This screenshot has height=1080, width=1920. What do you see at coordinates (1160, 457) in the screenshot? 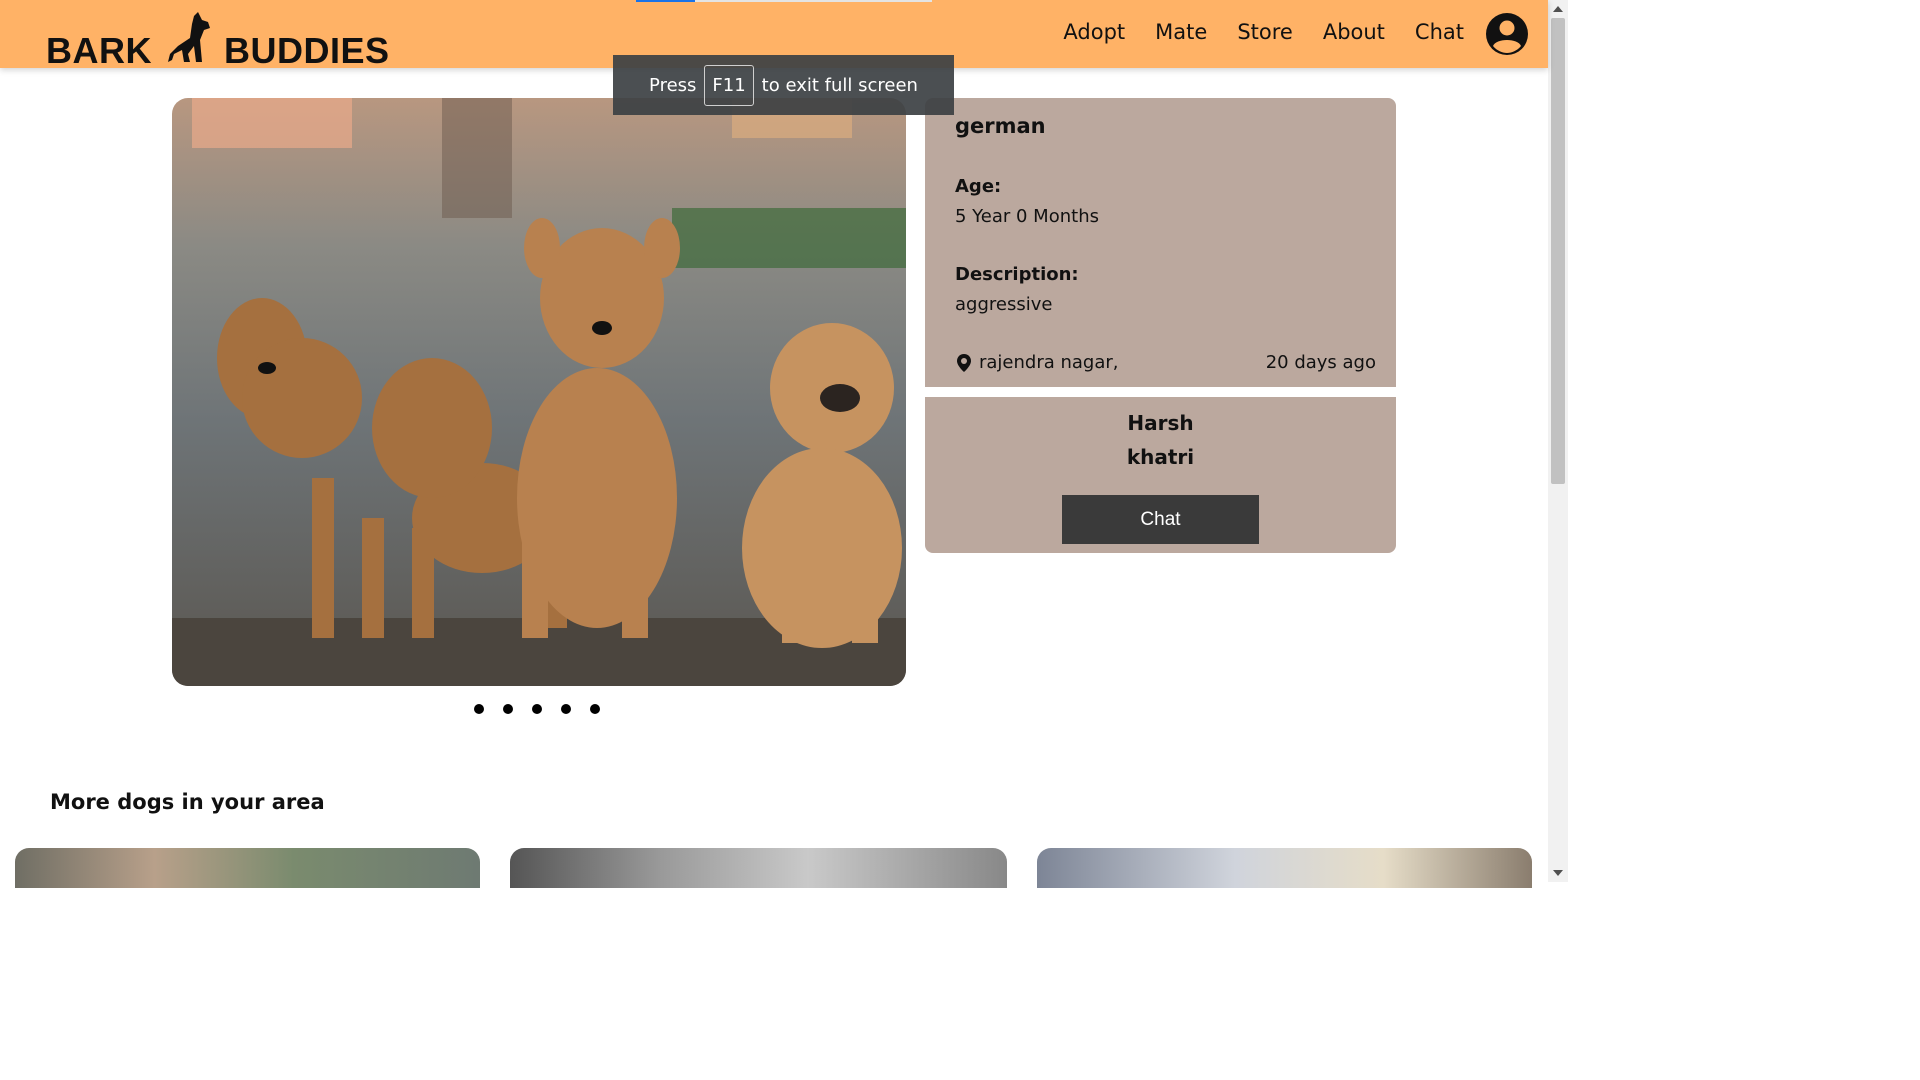
I see `owner-last-name: khatri` at bounding box center [1160, 457].